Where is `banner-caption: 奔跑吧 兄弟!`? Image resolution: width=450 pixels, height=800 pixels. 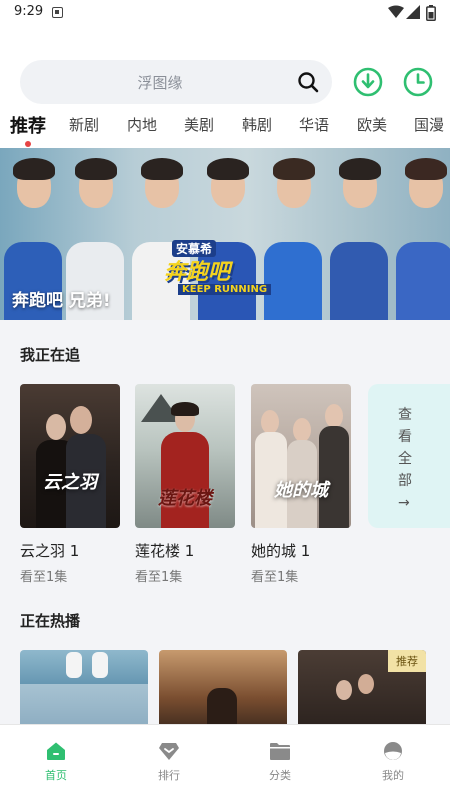 banner-caption: 奔跑吧 兄弟! is located at coordinates (61, 301).